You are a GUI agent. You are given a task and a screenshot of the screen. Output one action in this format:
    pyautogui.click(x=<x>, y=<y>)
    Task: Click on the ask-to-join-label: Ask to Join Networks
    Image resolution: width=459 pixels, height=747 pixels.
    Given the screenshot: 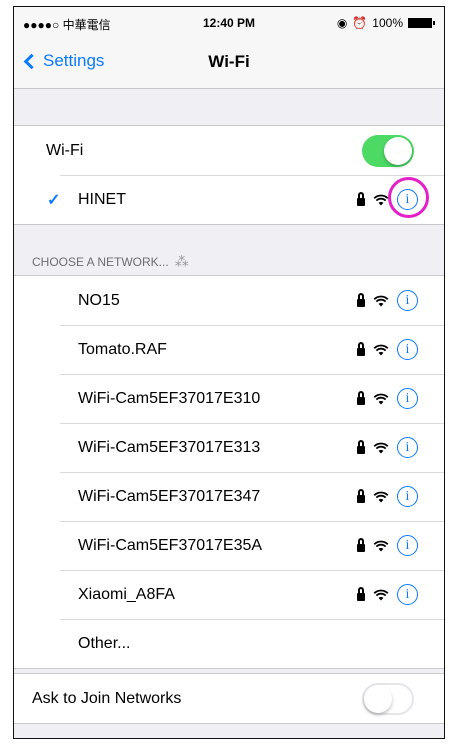 What is the action you would take?
    pyautogui.click(x=107, y=698)
    